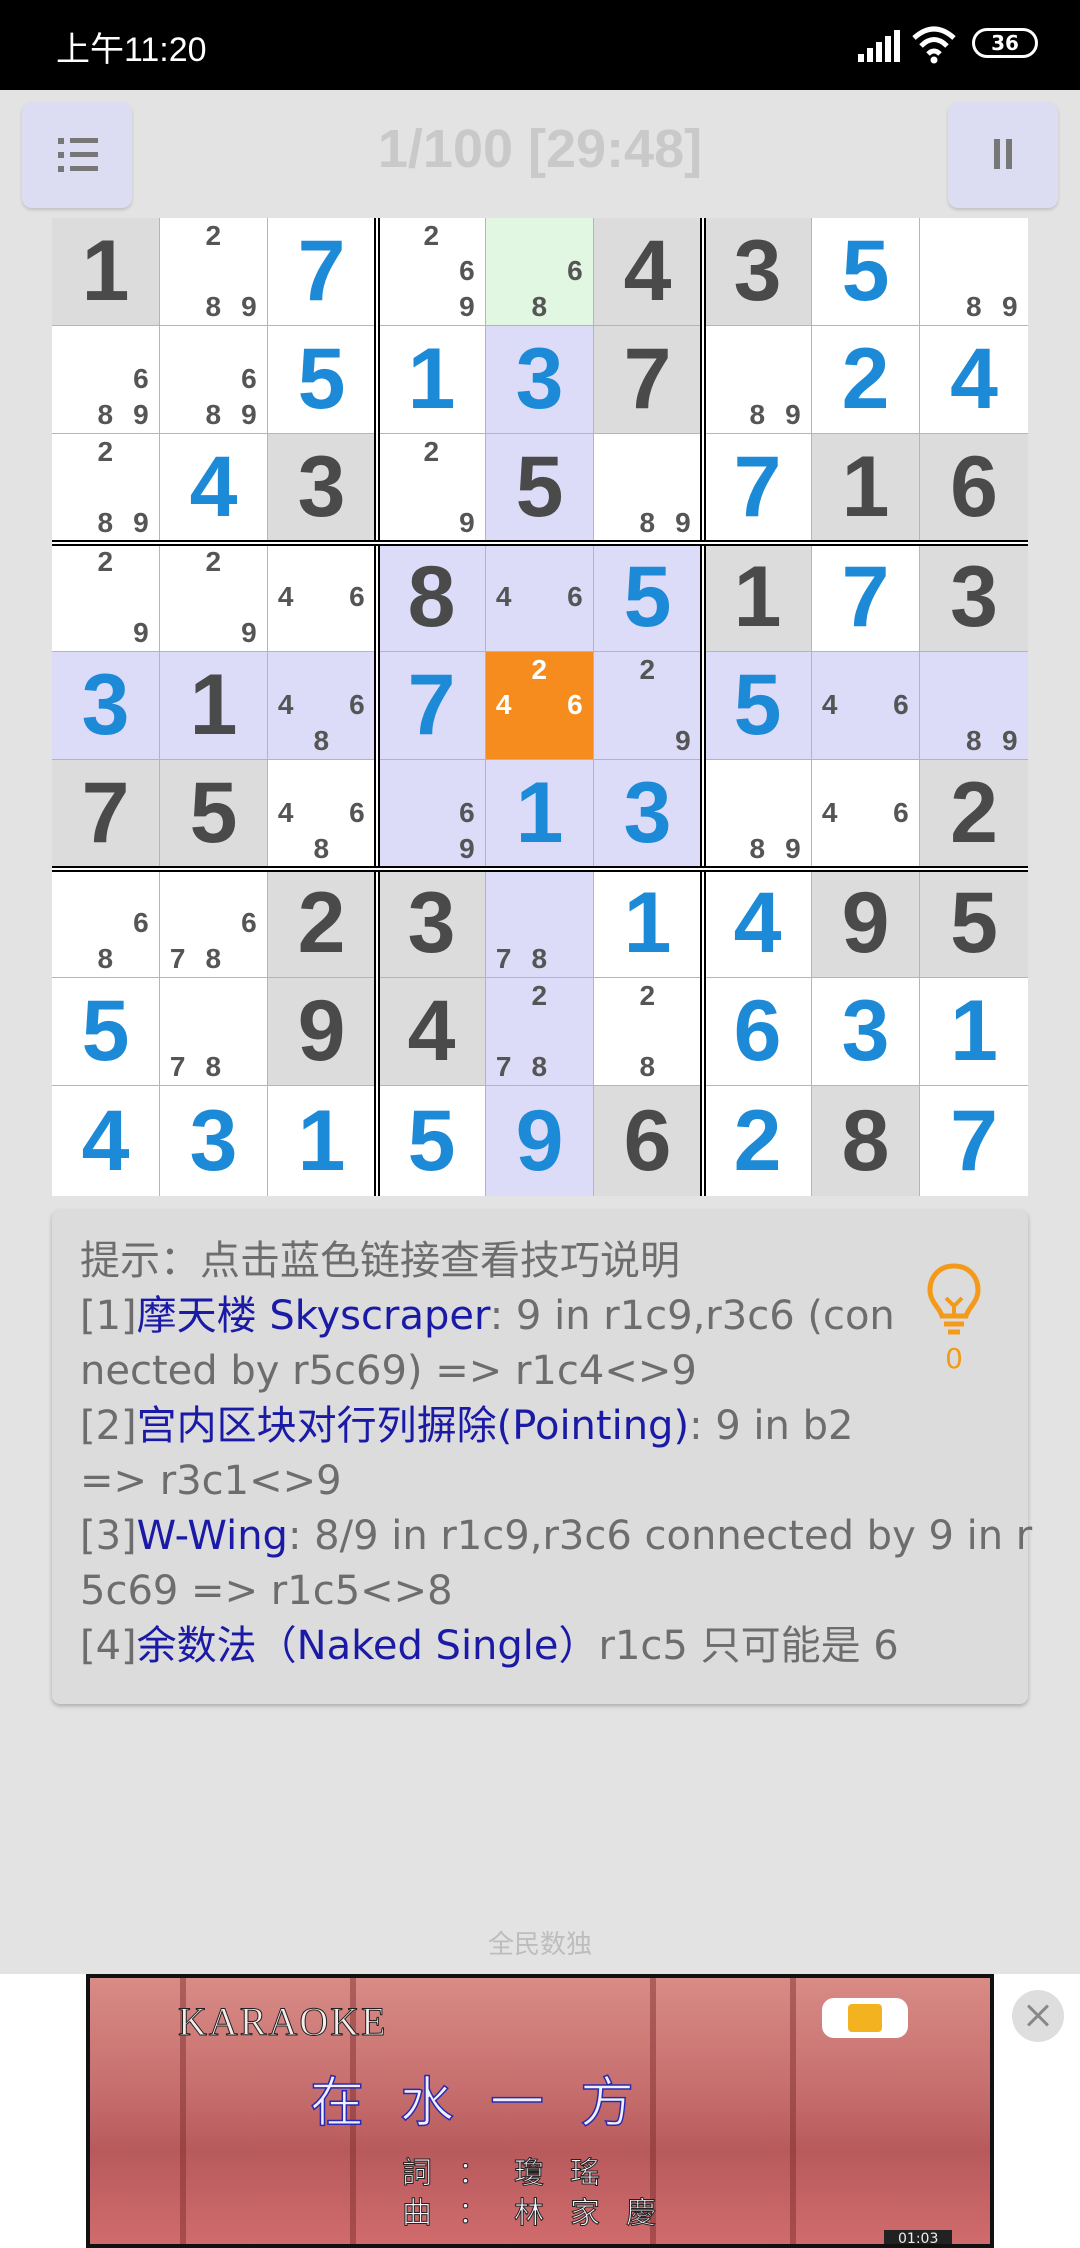  Describe the element at coordinates (431, 923) in the screenshot. I see `cell-r7c4: 3` at that location.